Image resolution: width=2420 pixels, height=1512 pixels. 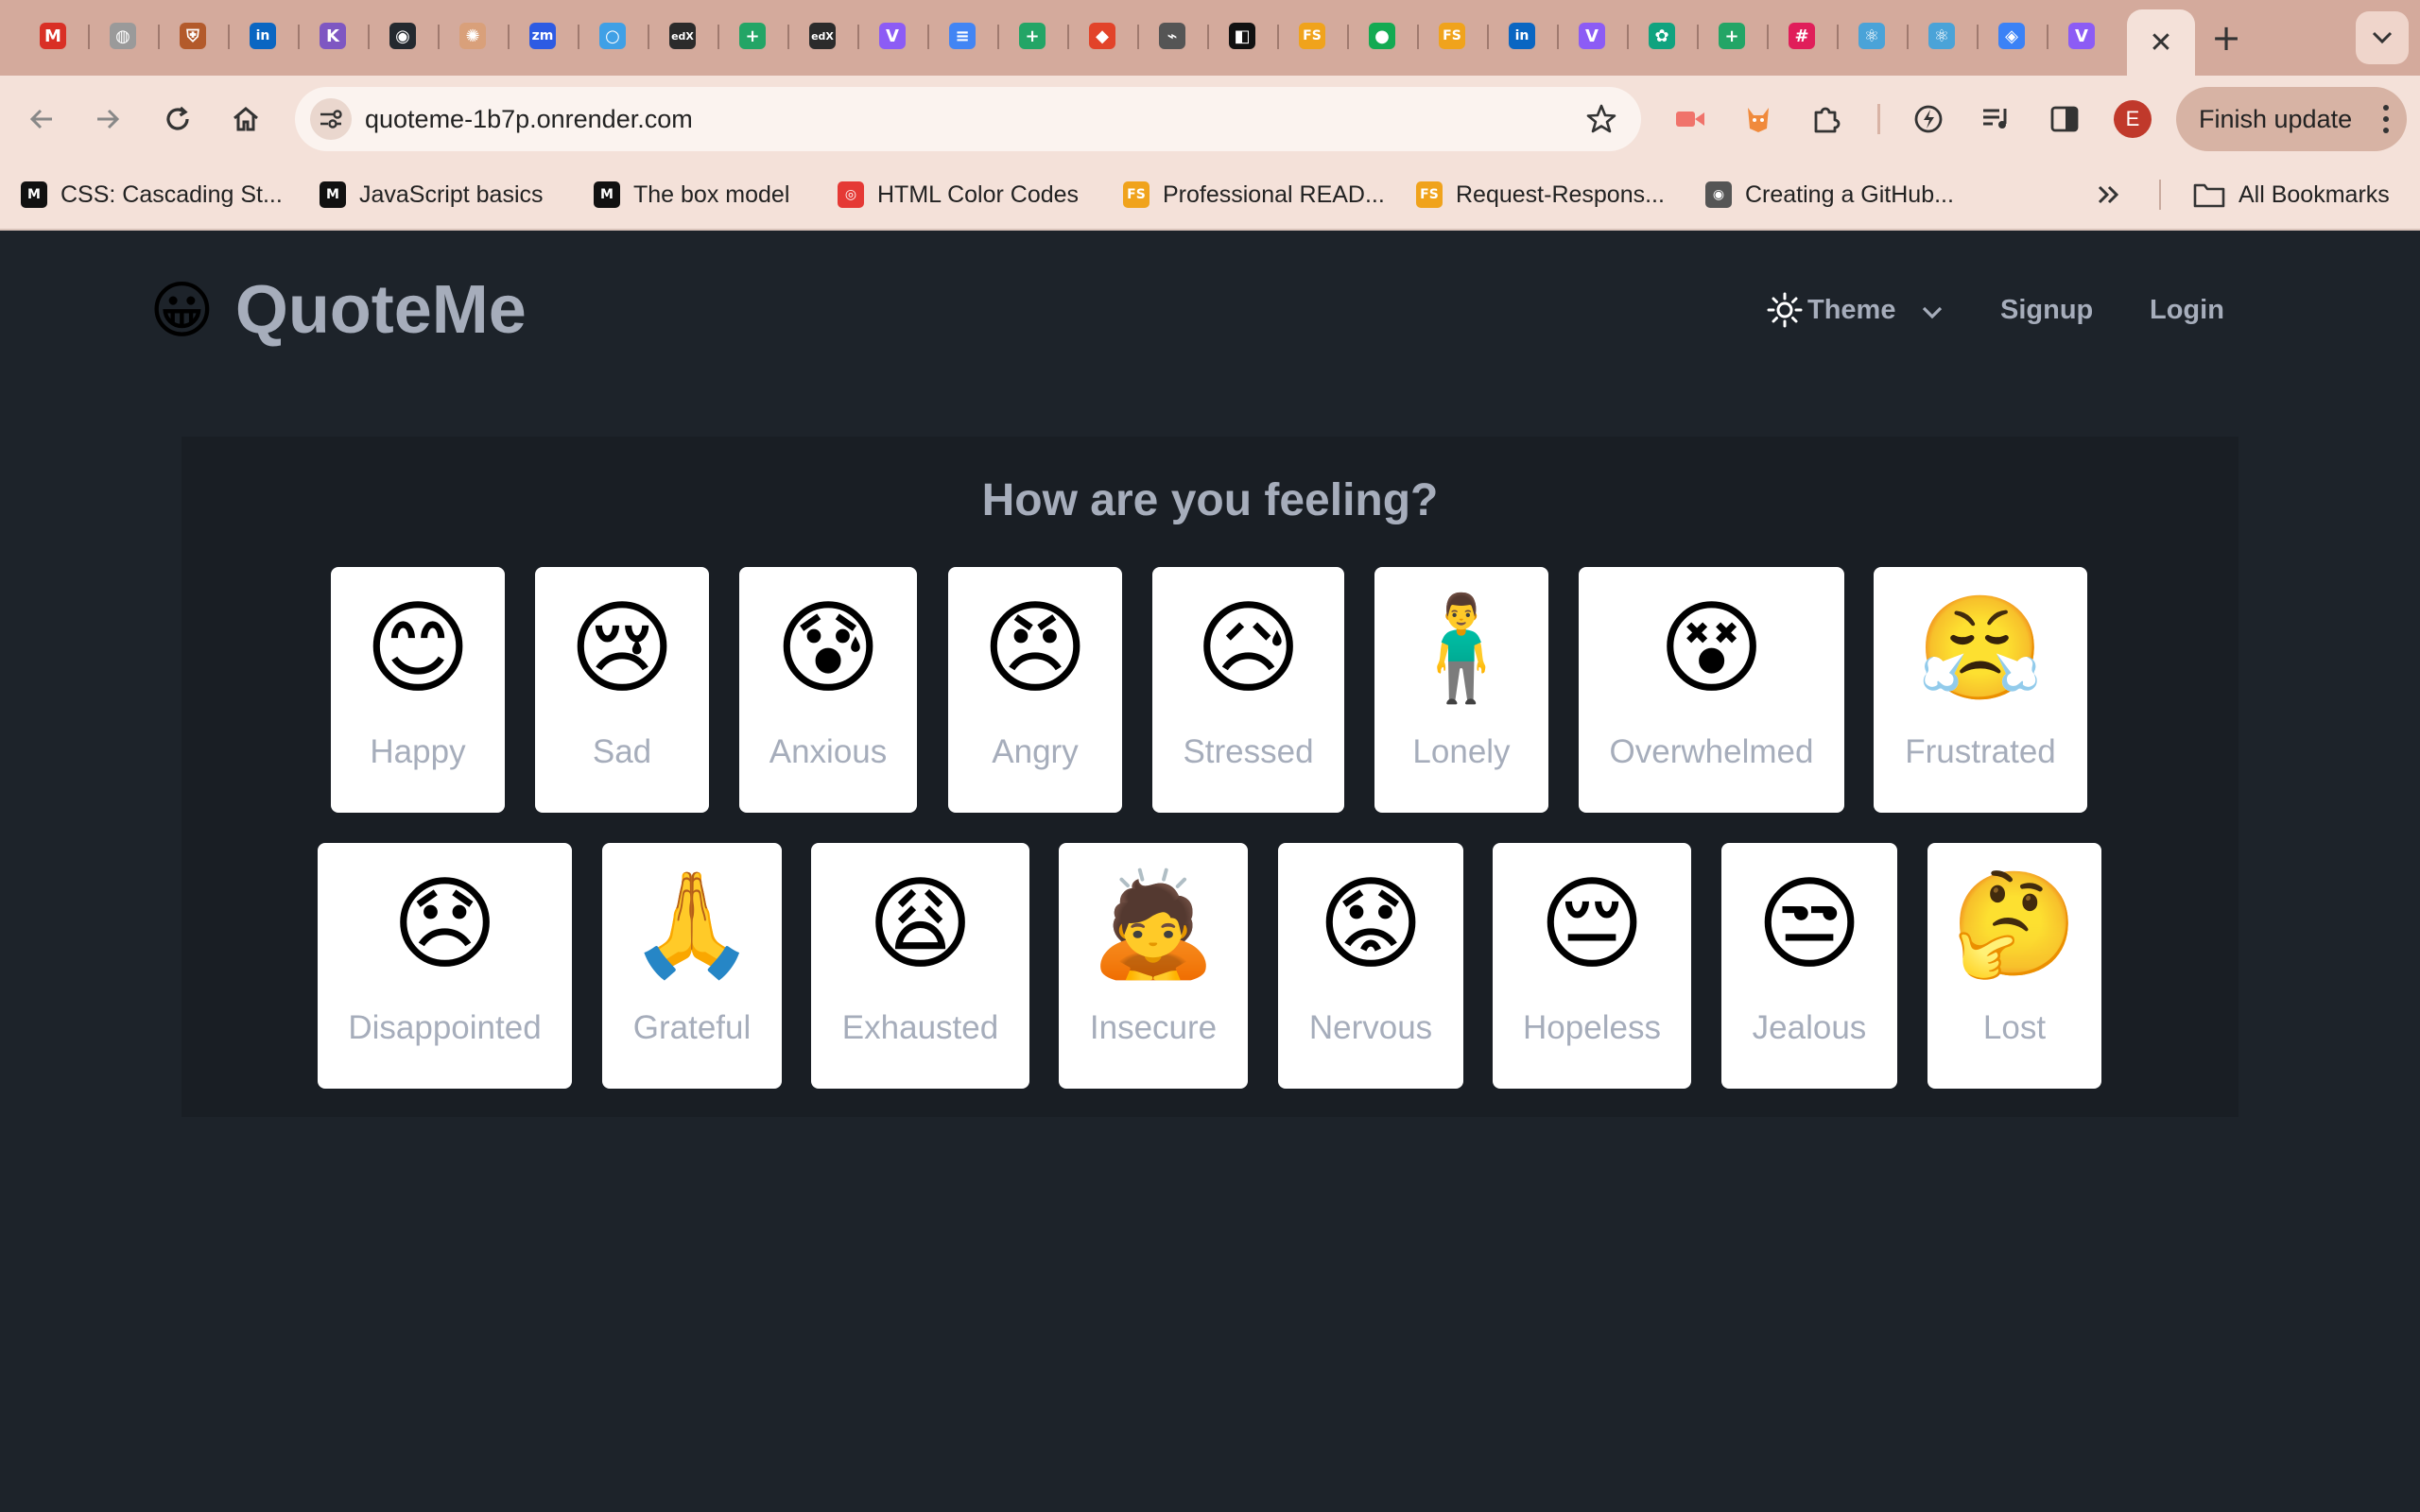 I want to click on browser-tab: zm, so click(x=543, y=36).